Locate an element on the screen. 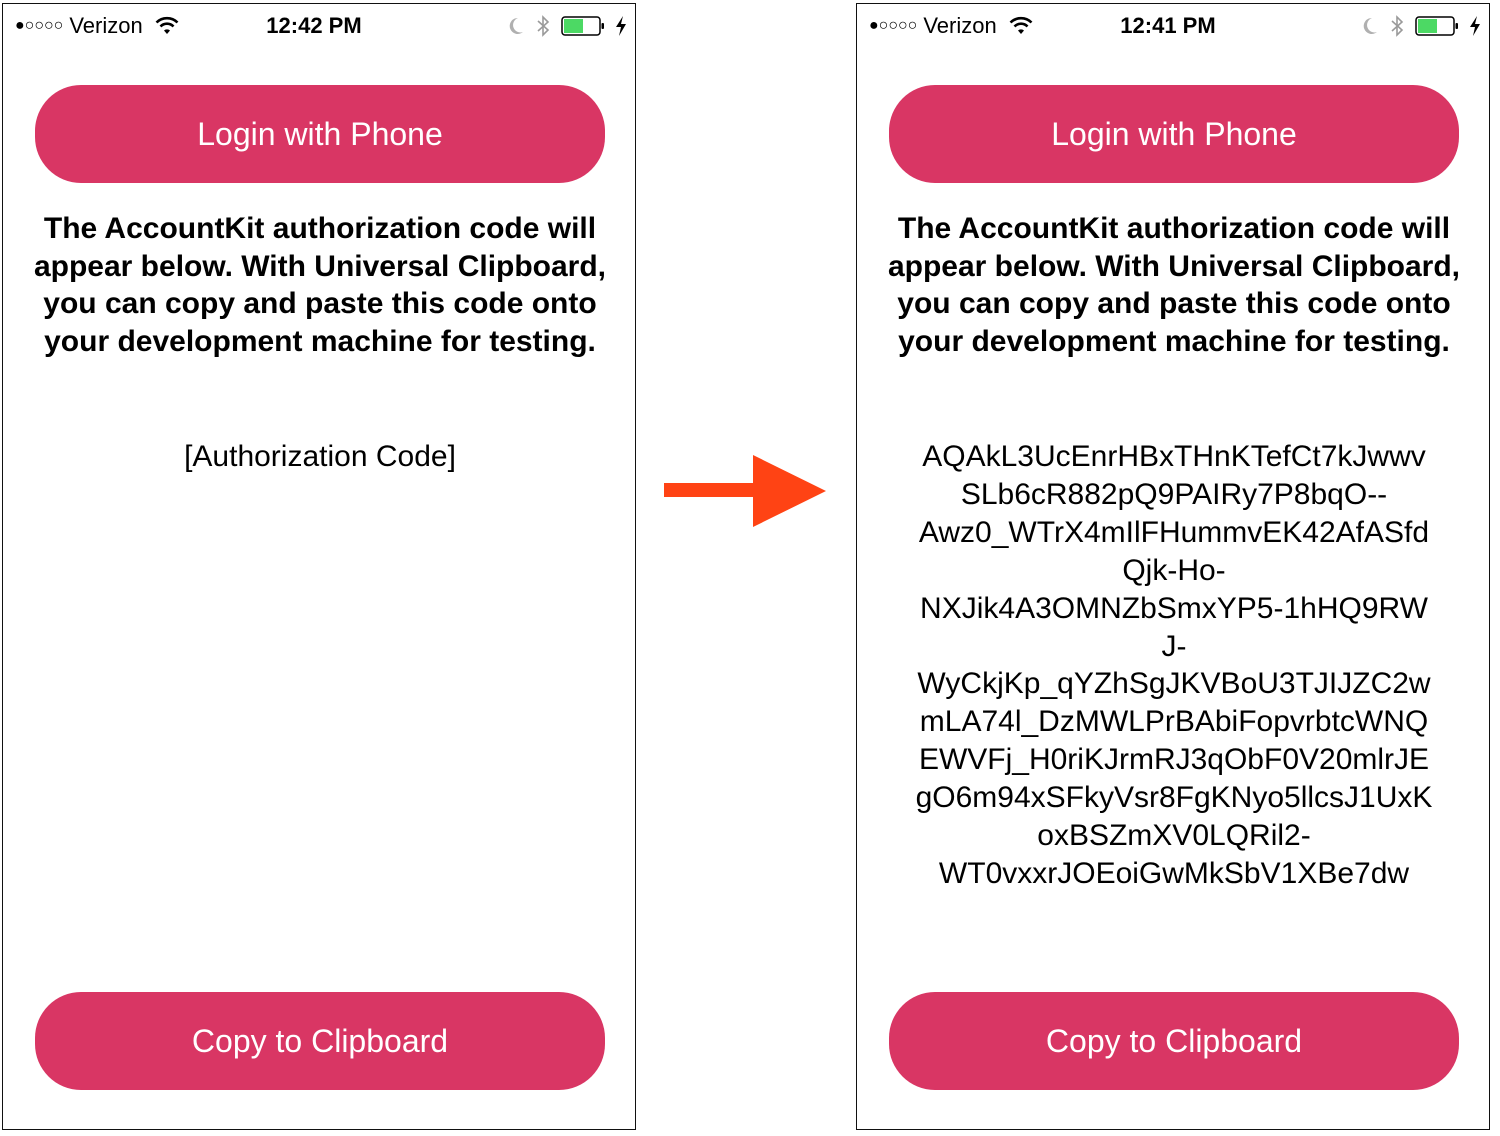 This screenshot has width=1500, height=1136. code-line: EWVFj_H0riKJrmRJ3qObF0V20mlrJE is located at coordinates (1174, 760).